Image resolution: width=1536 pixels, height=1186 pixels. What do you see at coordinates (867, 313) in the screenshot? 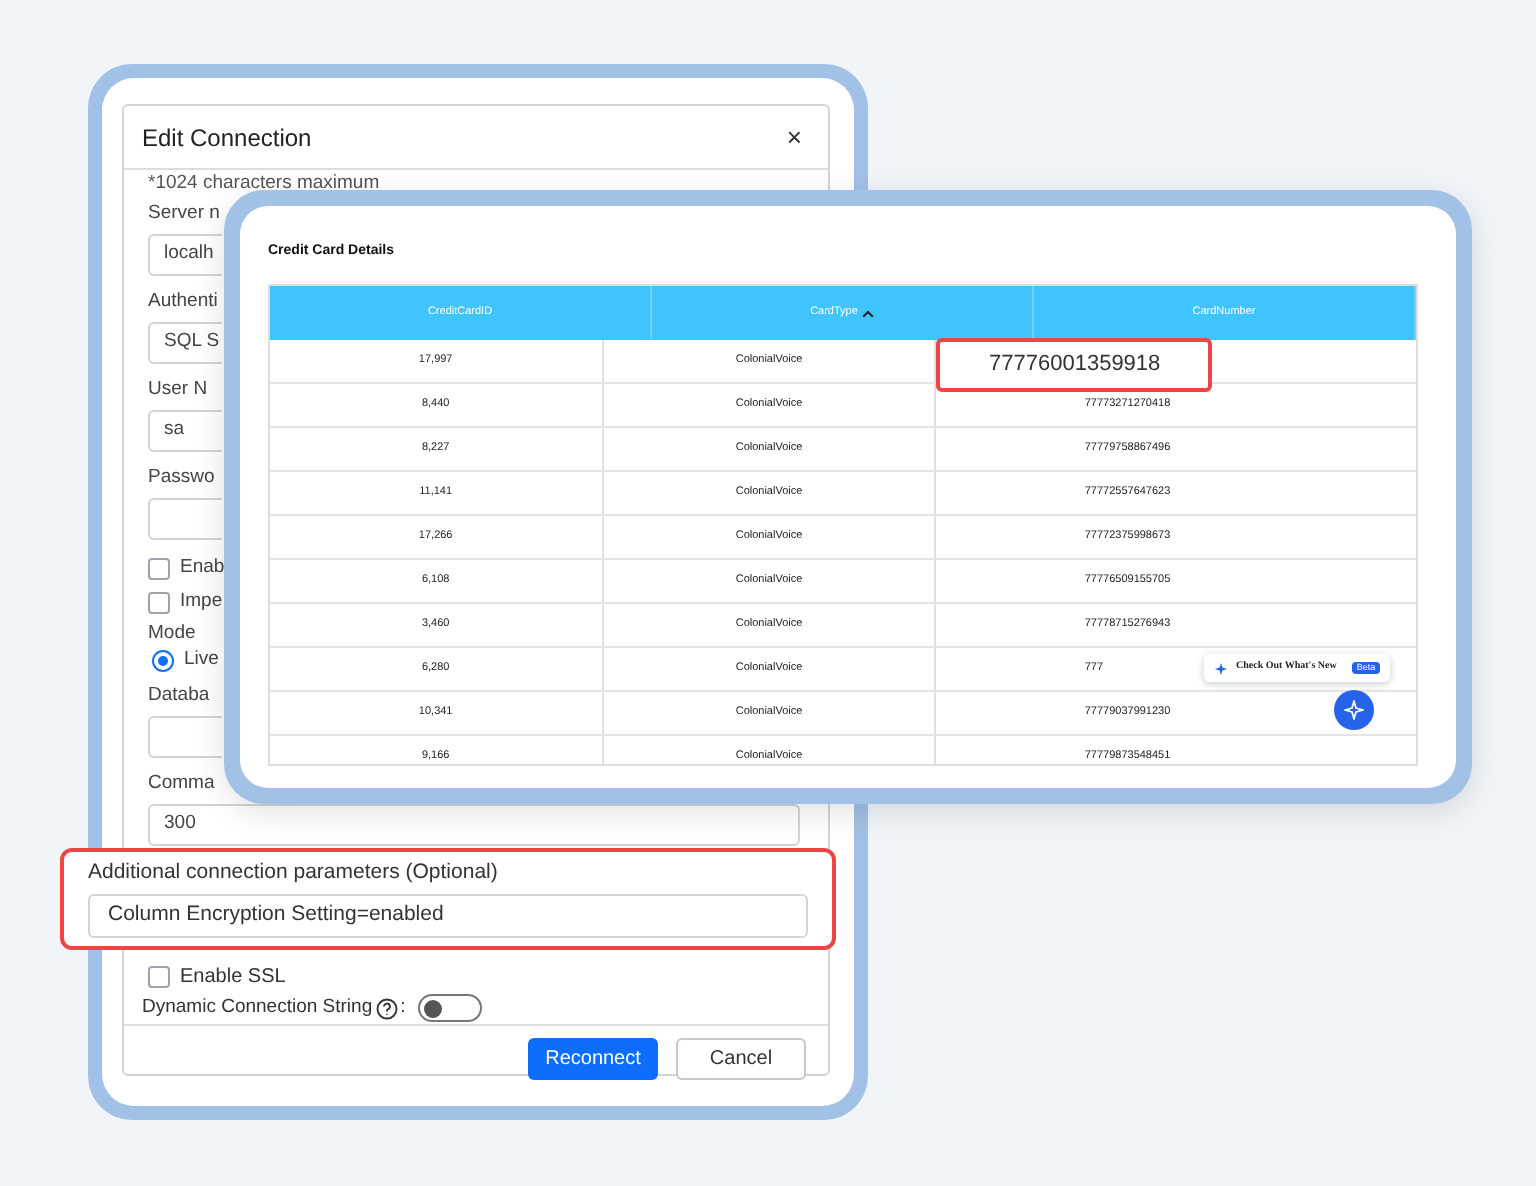
I see `sort-icon` at bounding box center [867, 313].